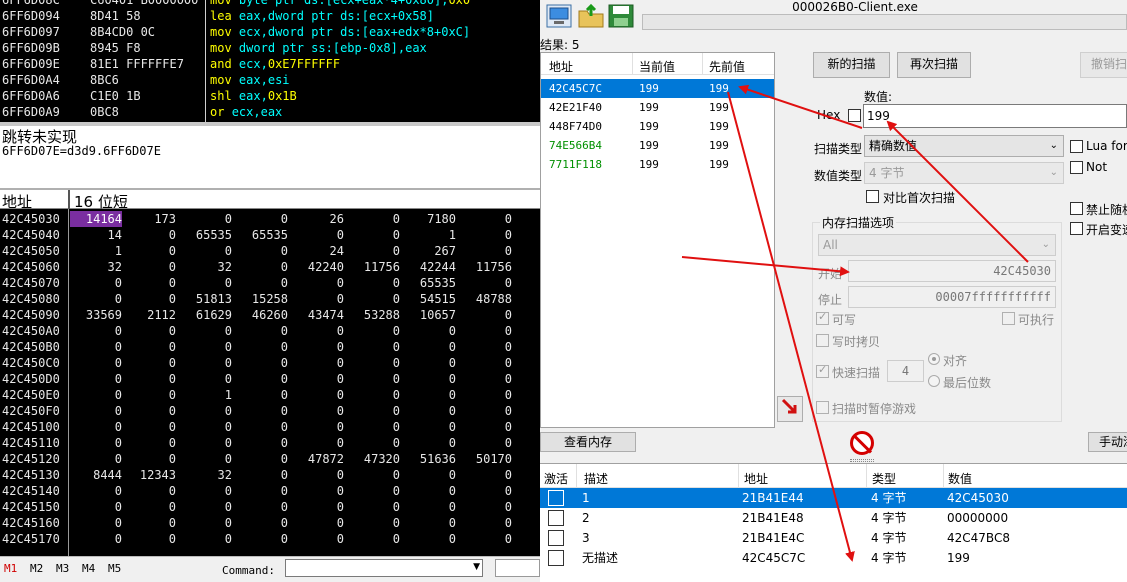  Describe the element at coordinates (430, 315) in the screenshot. I see `dump-cell: 10657` at that location.